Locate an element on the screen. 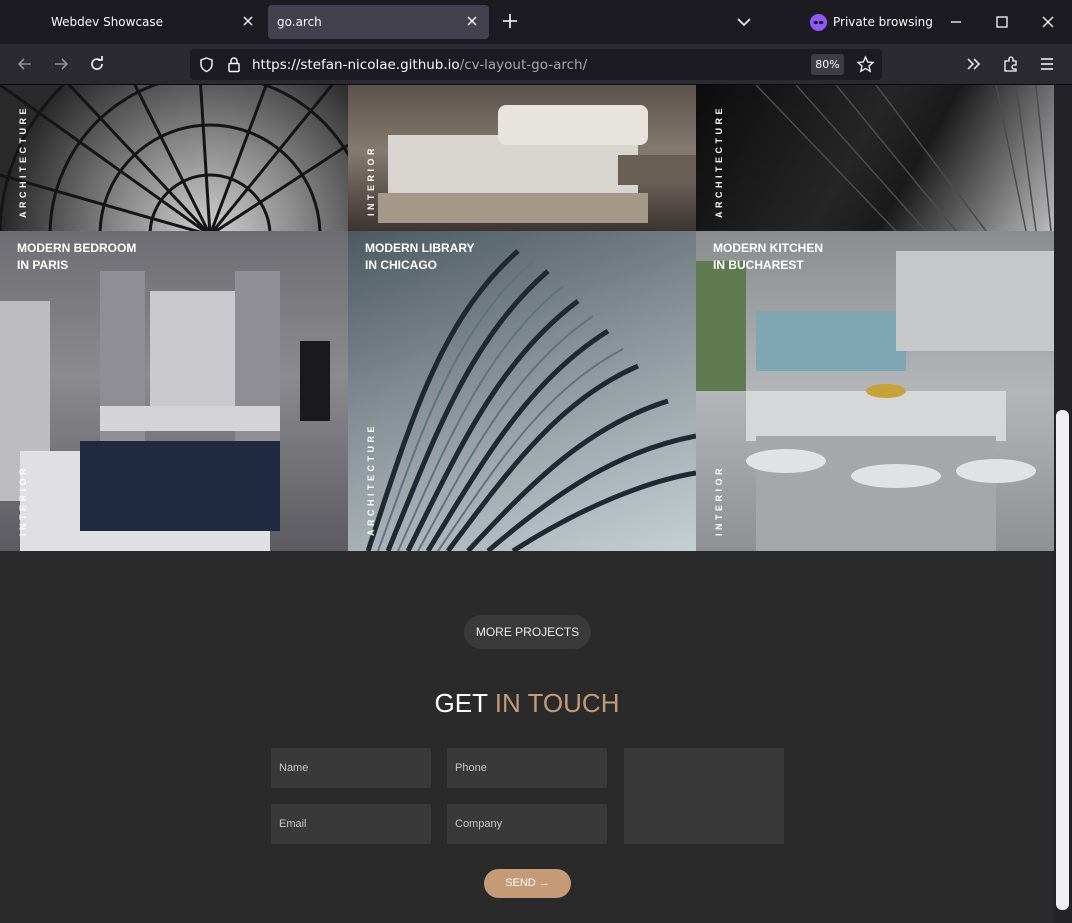 The image size is (1072, 923). name-field is located at coordinates (351, 768).